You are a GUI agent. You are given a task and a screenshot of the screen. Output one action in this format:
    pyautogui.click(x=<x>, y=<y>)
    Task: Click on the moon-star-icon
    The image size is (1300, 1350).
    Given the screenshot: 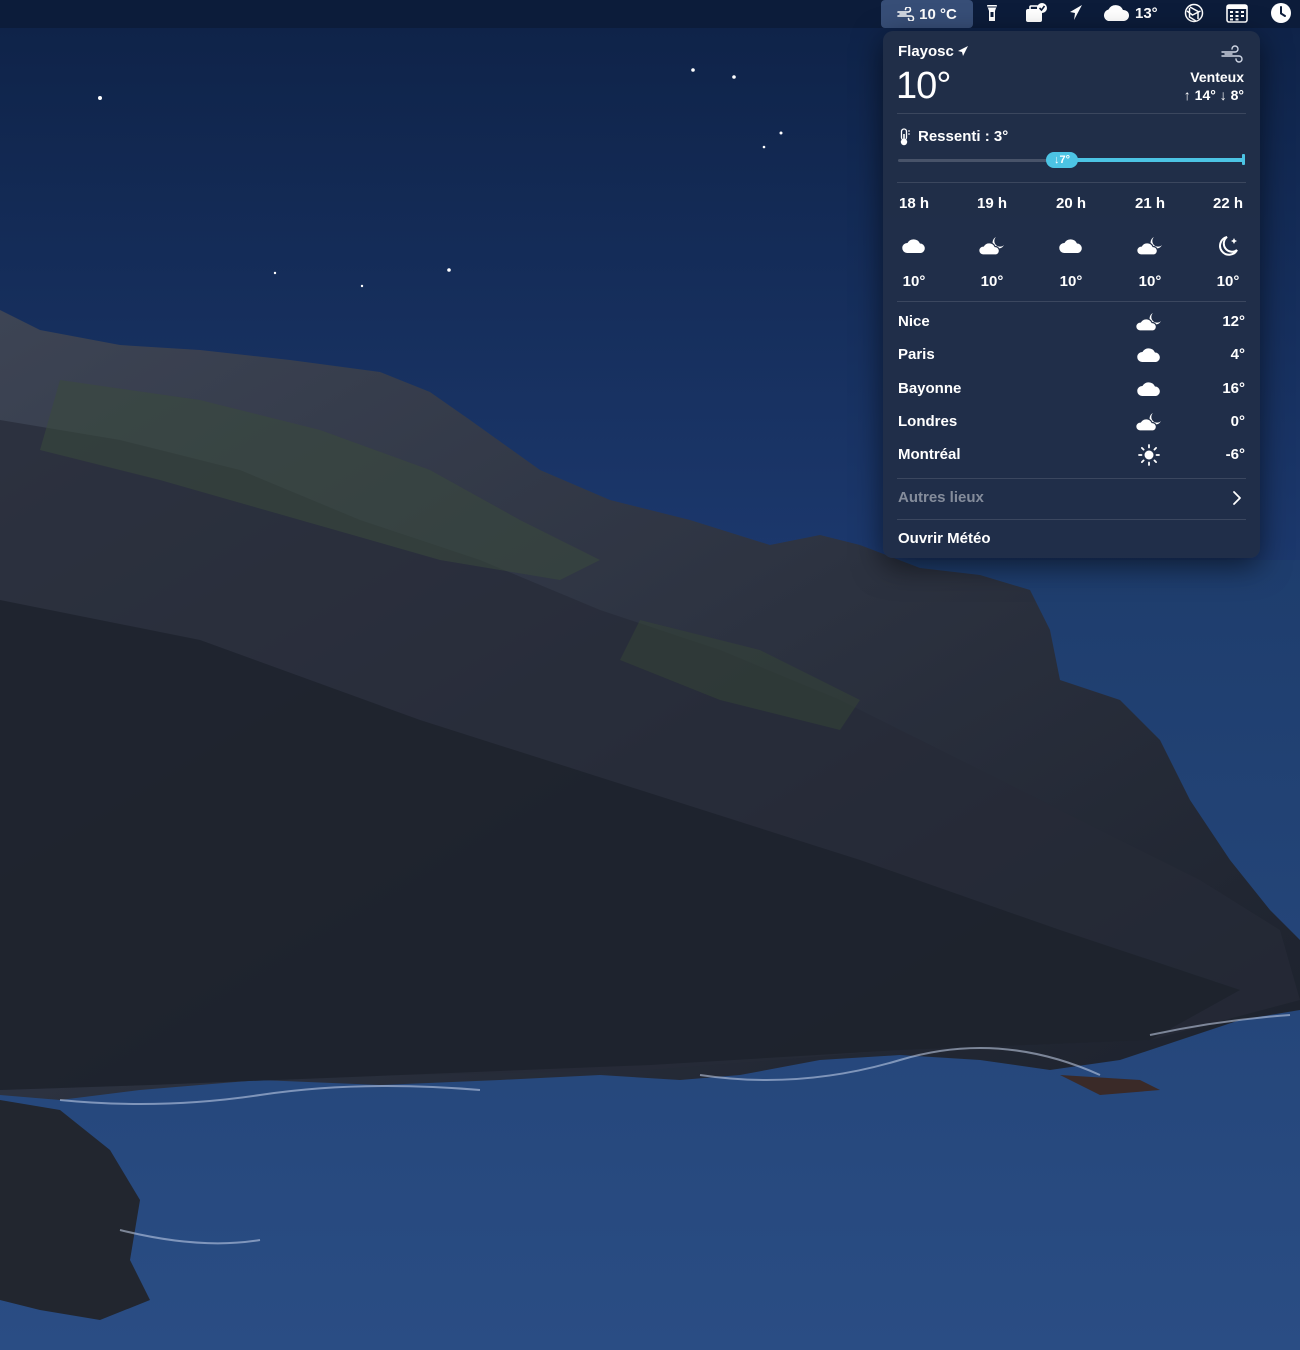 What is the action you would take?
    pyautogui.click(x=1228, y=246)
    